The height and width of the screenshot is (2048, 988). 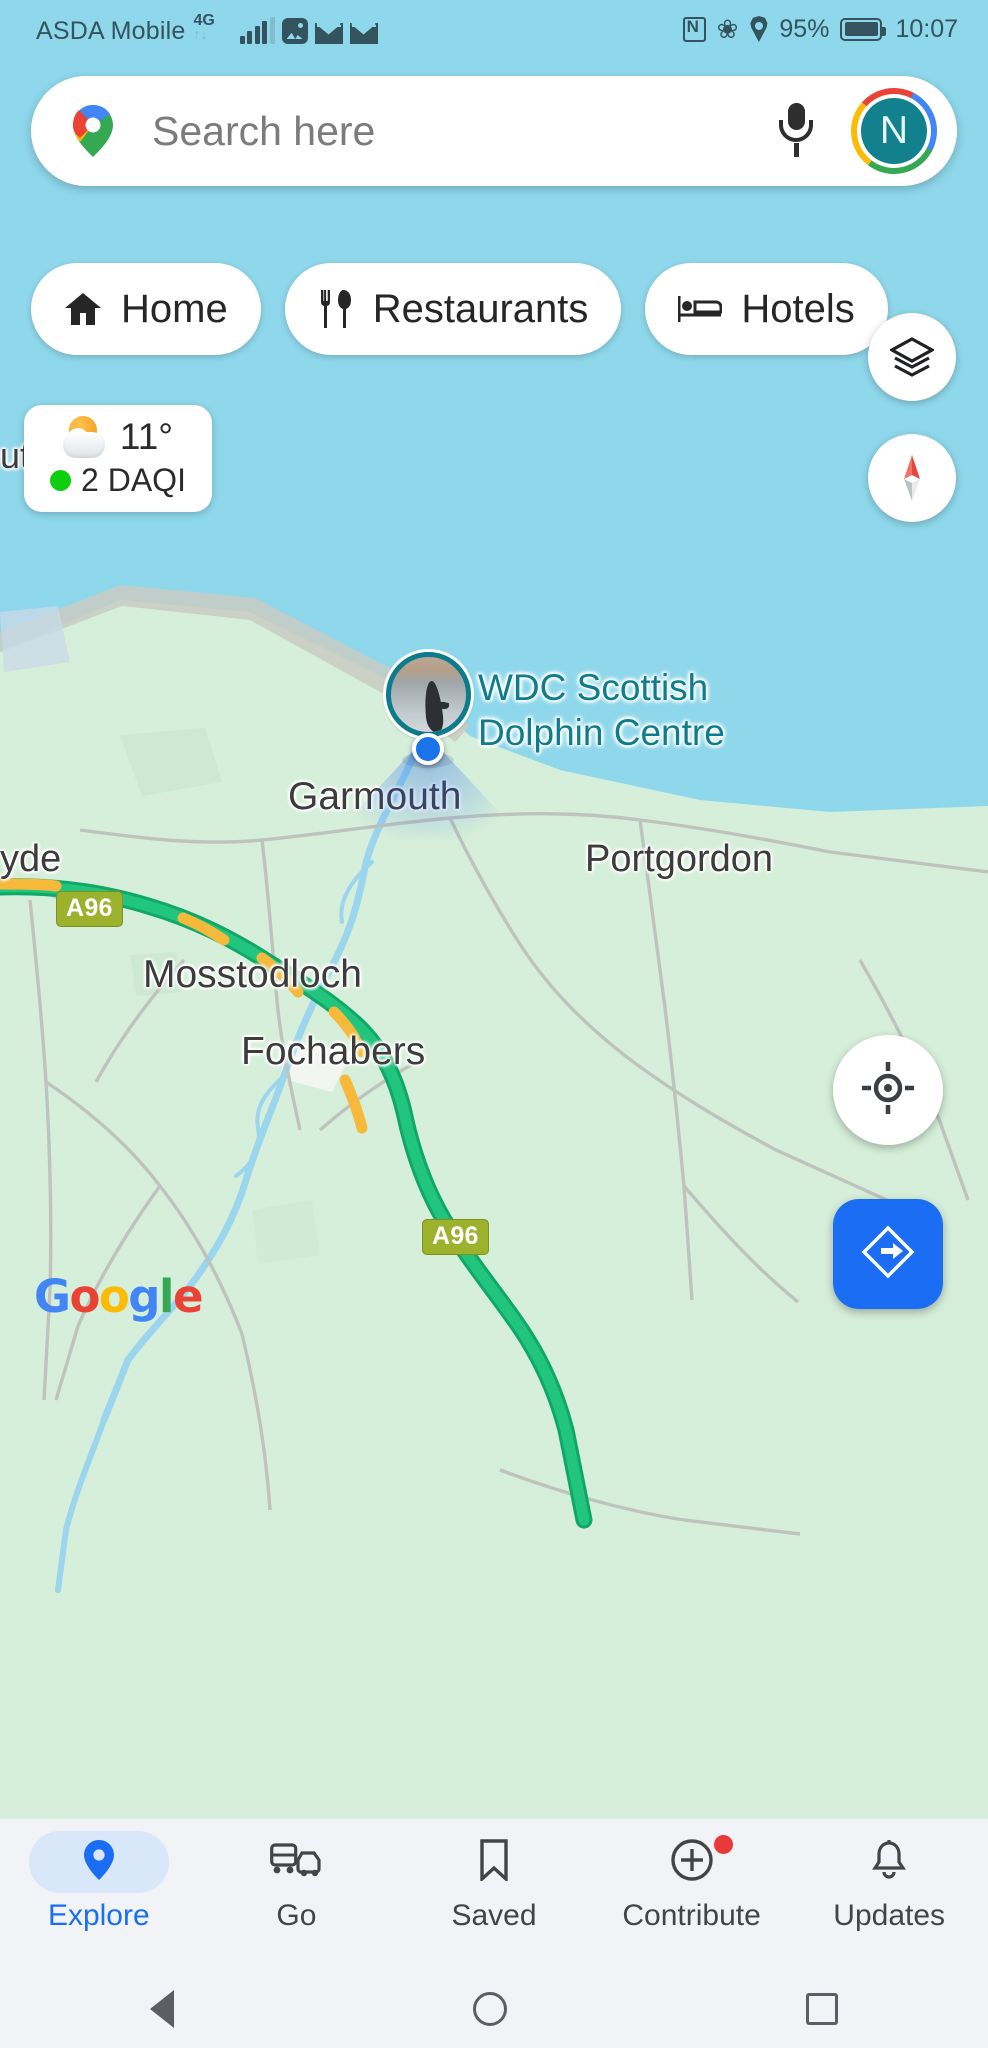 What do you see at coordinates (489, 2008) in the screenshot?
I see `home-circle-icon` at bounding box center [489, 2008].